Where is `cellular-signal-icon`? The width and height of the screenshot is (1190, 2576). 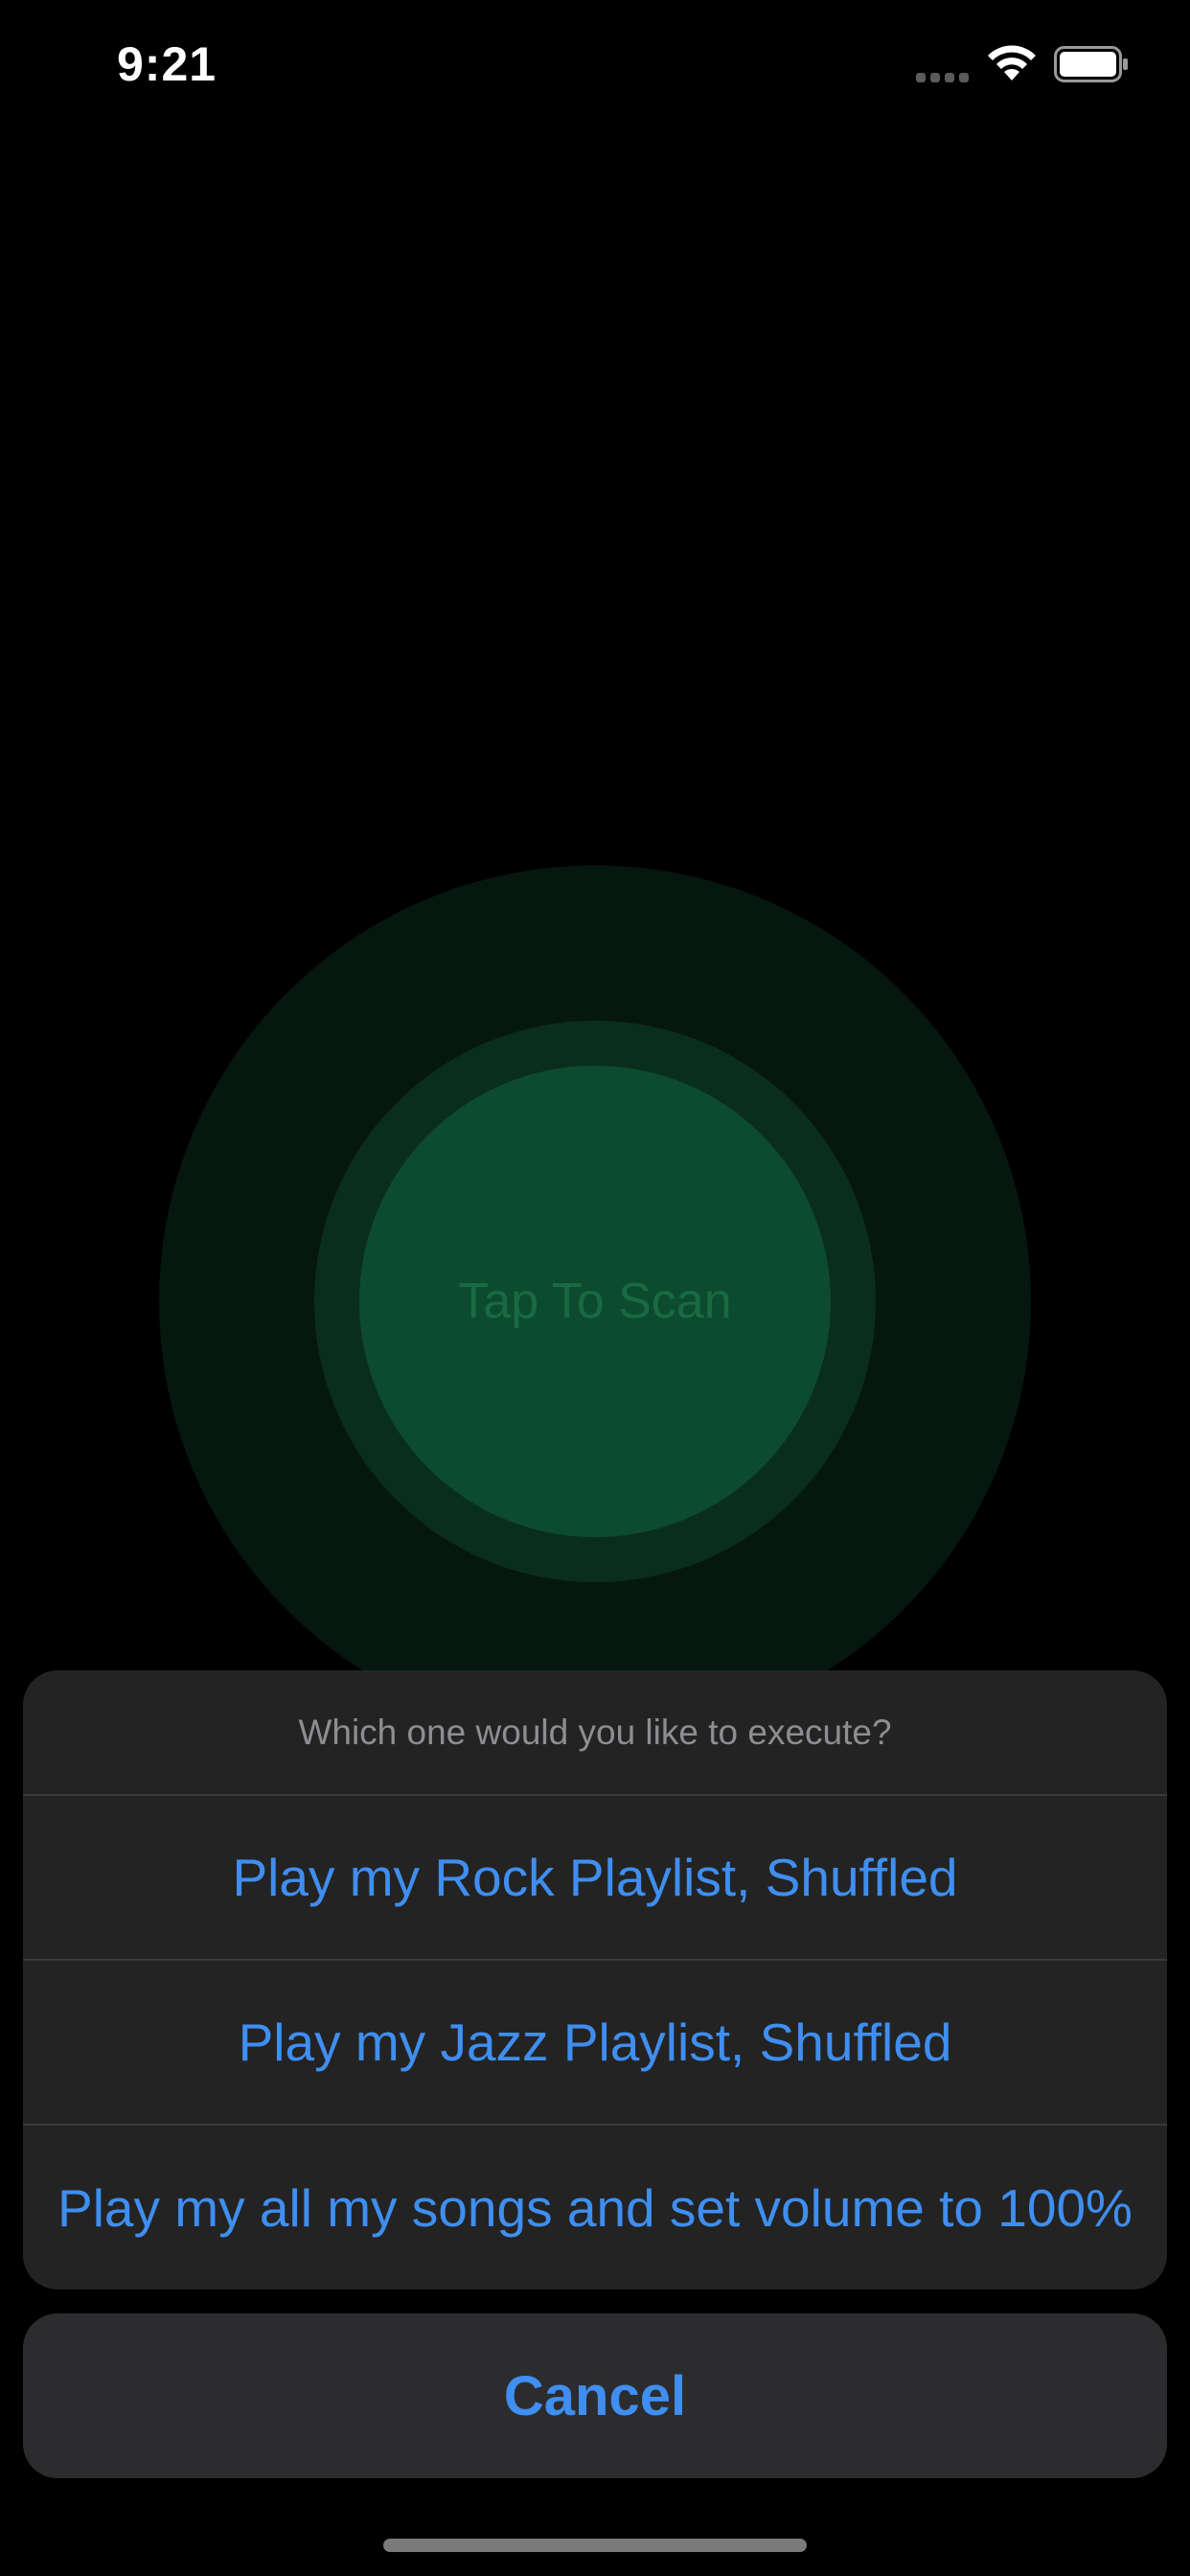 cellular-signal-icon is located at coordinates (943, 77).